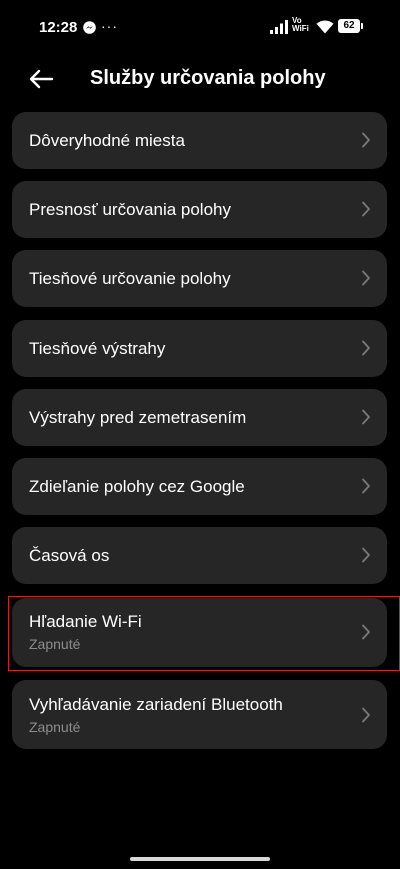  What do you see at coordinates (156, 704) in the screenshot?
I see `item-label: Vyhľadávanie zariadení Bluetooth` at bounding box center [156, 704].